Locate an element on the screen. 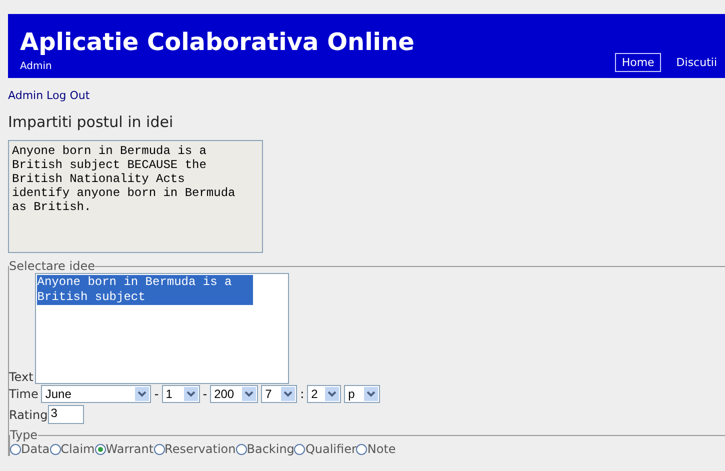  fieldset-legend: Type is located at coordinates (24, 435).